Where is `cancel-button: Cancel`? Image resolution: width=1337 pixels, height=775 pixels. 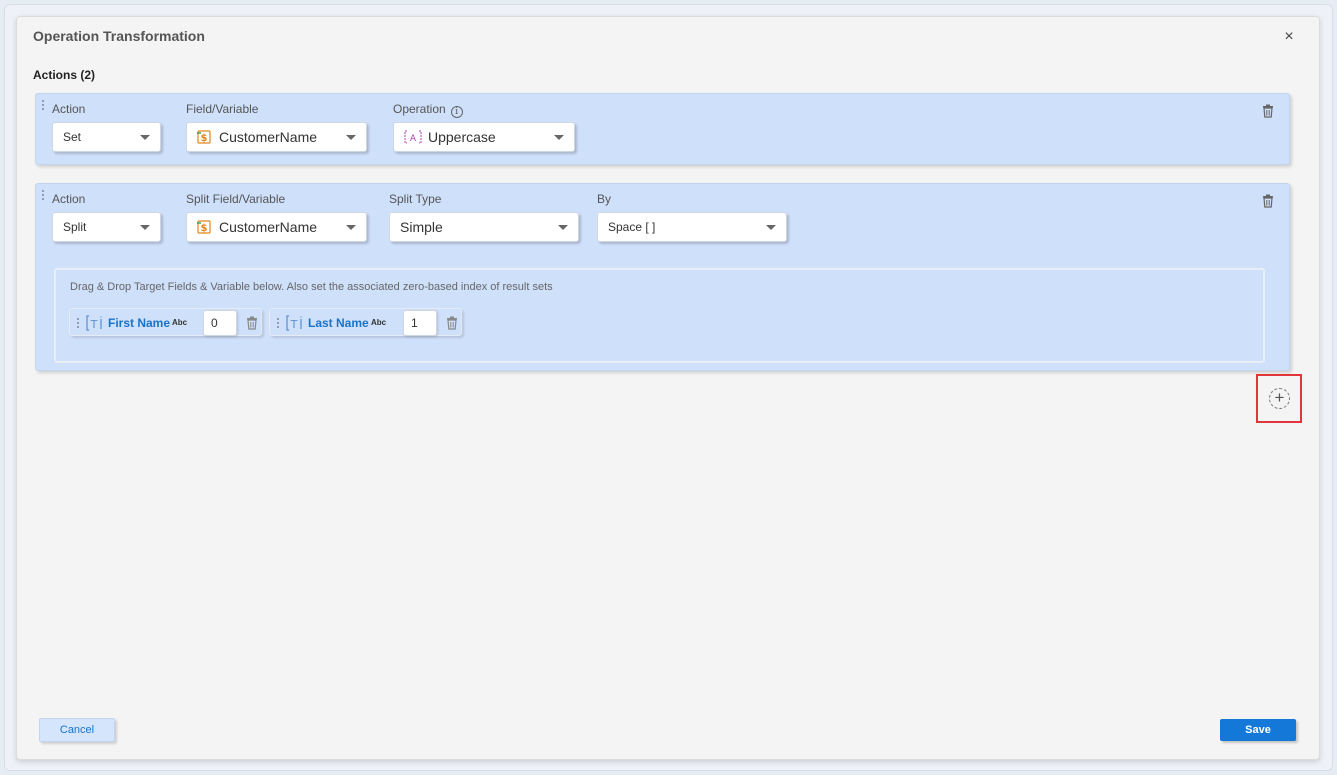 cancel-button: Cancel is located at coordinates (77, 730).